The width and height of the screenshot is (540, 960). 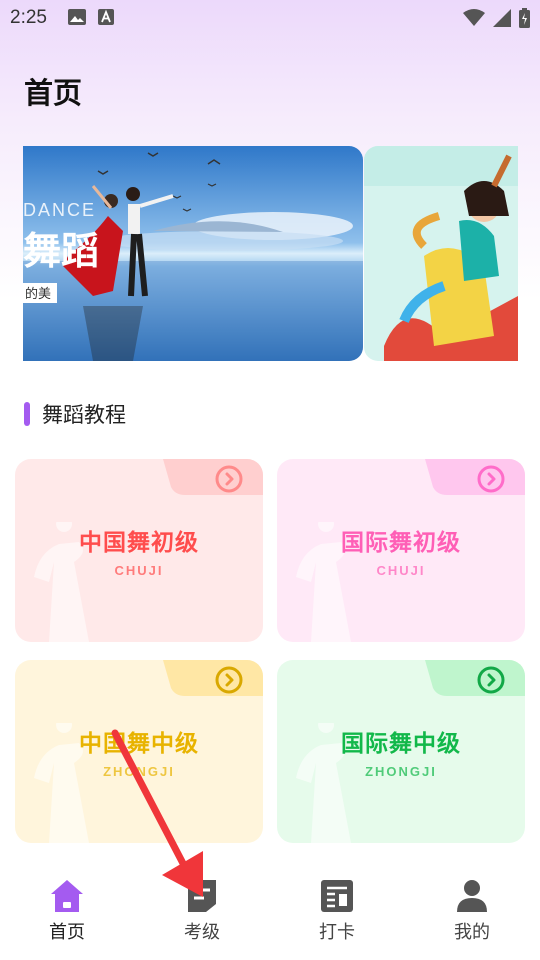 What do you see at coordinates (61, 251) in the screenshot?
I see `banner-dance-cn-text: 舞蹈` at bounding box center [61, 251].